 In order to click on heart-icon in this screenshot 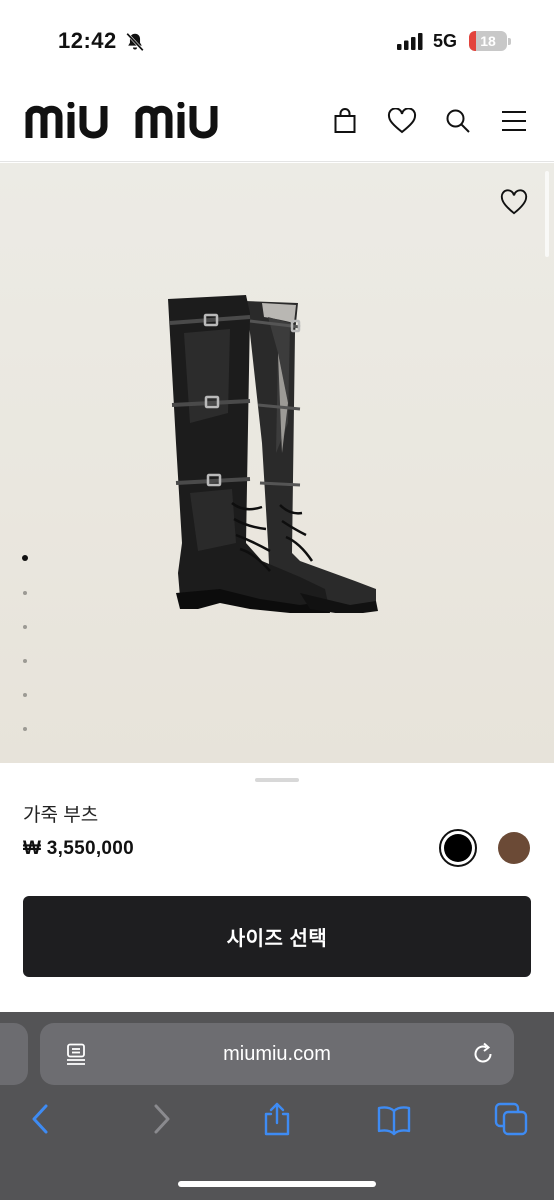, I will do `click(402, 121)`.